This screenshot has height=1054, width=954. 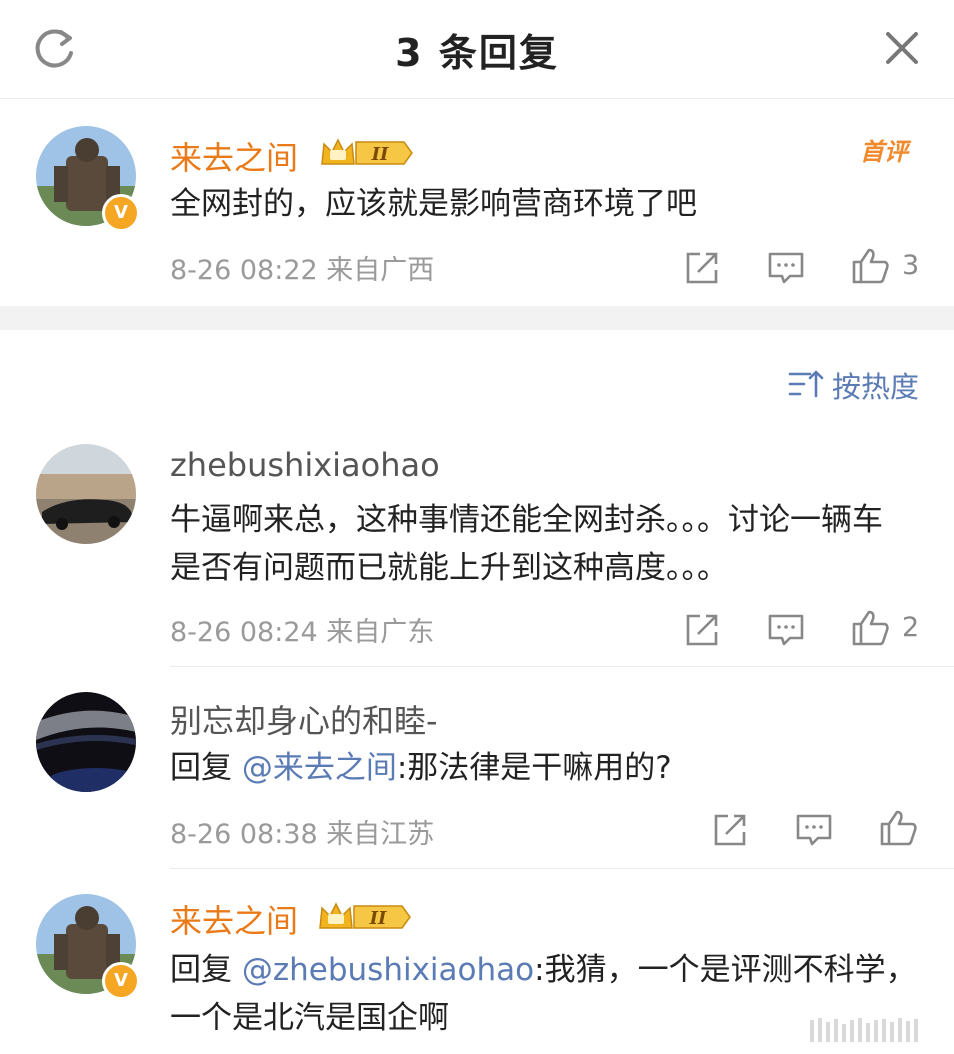 What do you see at coordinates (884, 152) in the screenshot?
I see `first-comment-badge: 首评` at bounding box center [884, 152].